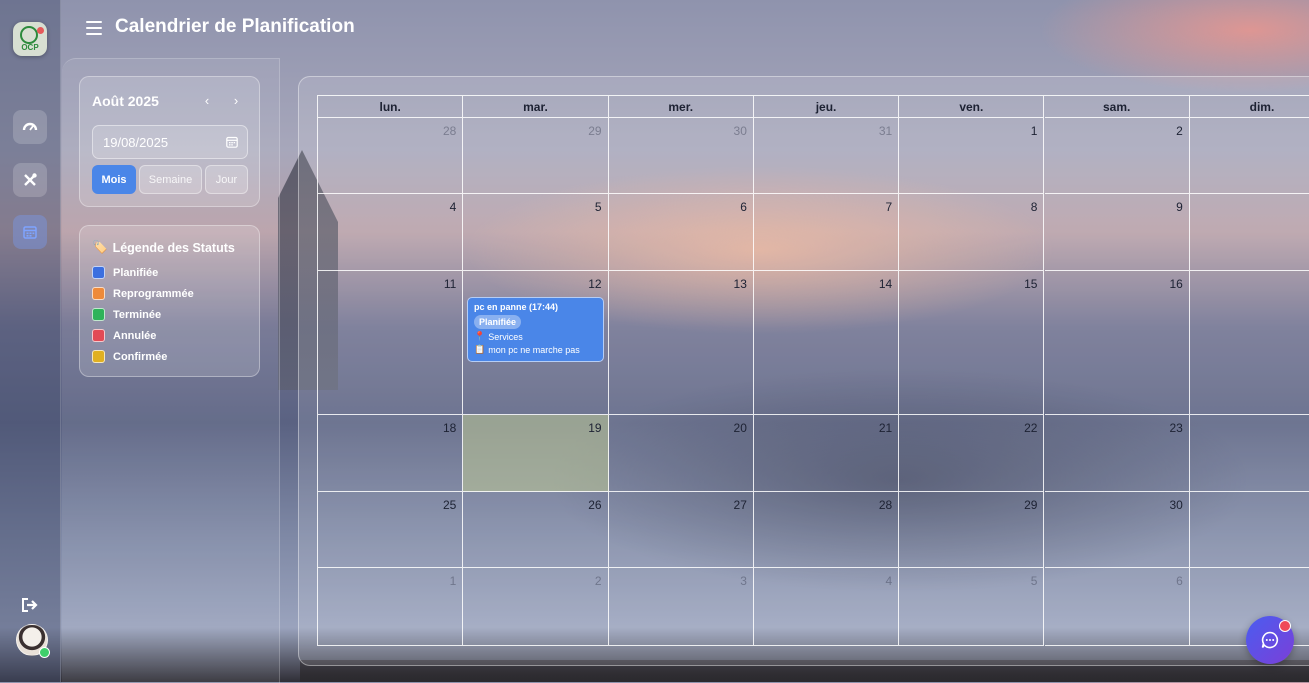 Image resolution: width=1309 pixels, height=683 pixels. What do you see at coordinates (1176, 284) in the screenshot?
I see `day-number: 16` at bounding box center [1176, 284].